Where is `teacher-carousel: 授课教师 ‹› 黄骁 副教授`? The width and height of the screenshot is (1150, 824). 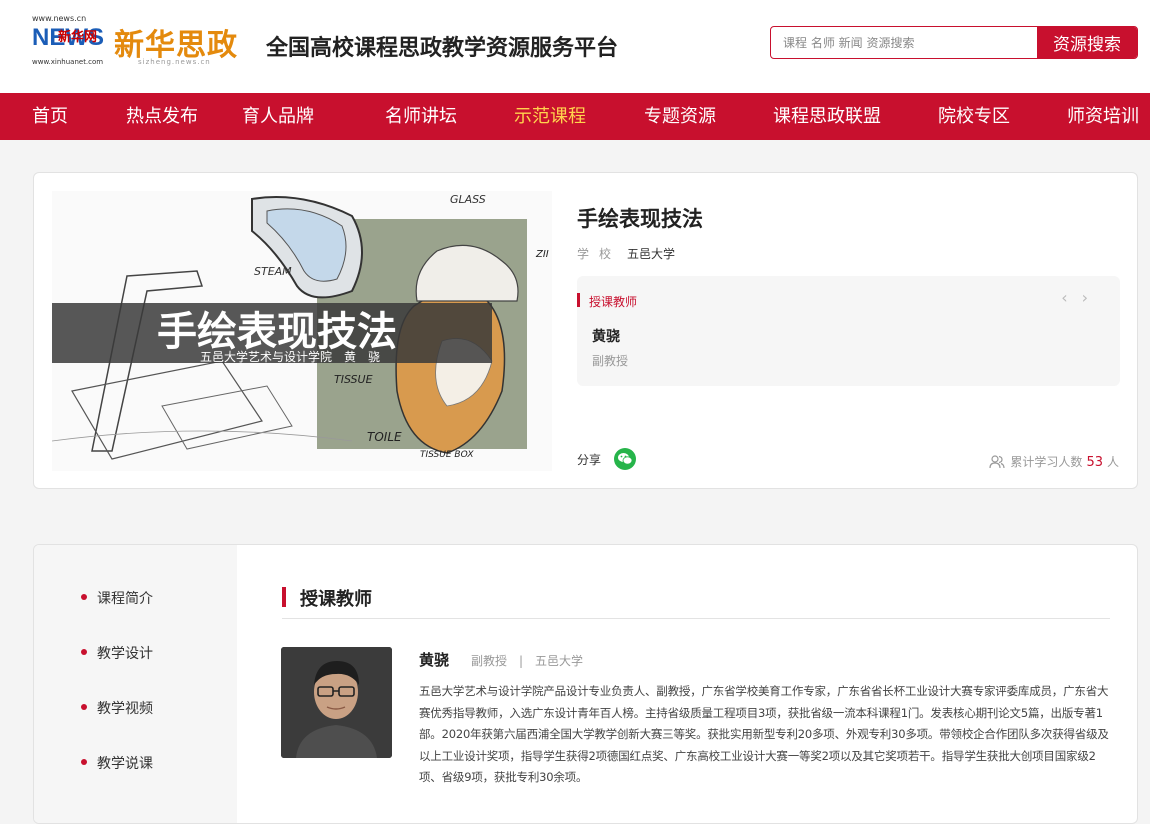 teacher-carousel: 授课教师 ‹› 黄骁 副教授 is located at coordinates (848, 331).